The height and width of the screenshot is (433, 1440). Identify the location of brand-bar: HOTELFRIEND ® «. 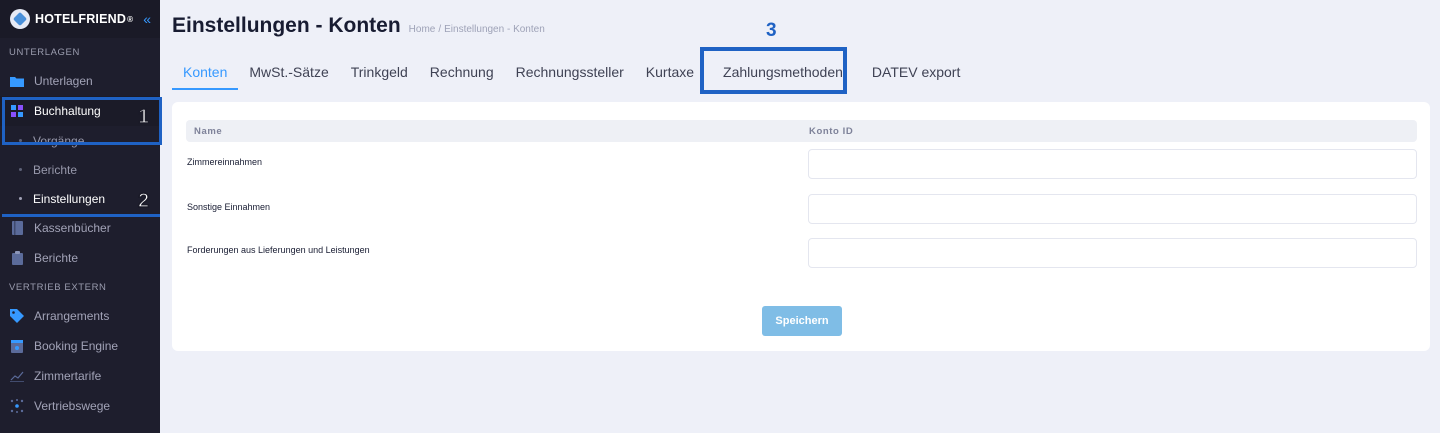
(80, 19).